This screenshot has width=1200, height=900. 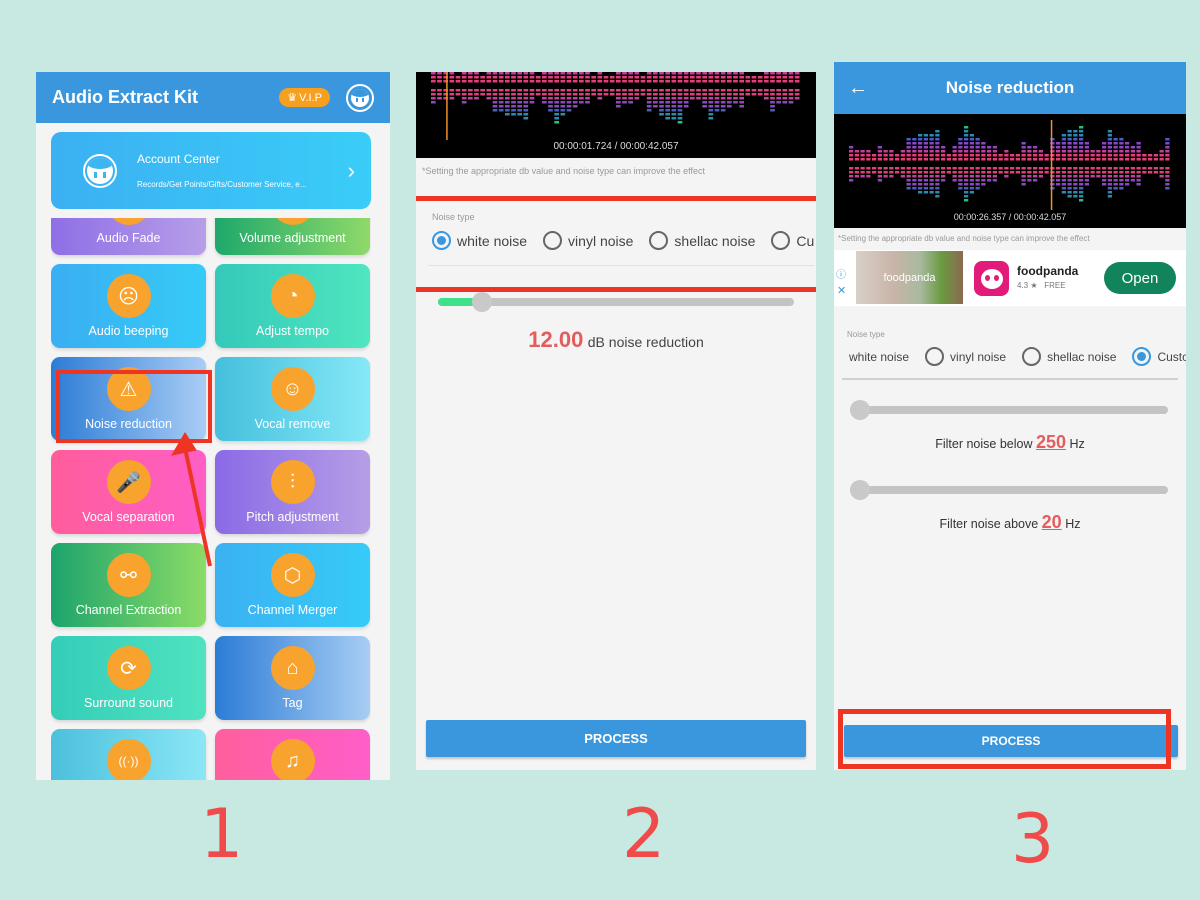 I want to click on ad-close-icon: ✕, so click(x=841, y=290).